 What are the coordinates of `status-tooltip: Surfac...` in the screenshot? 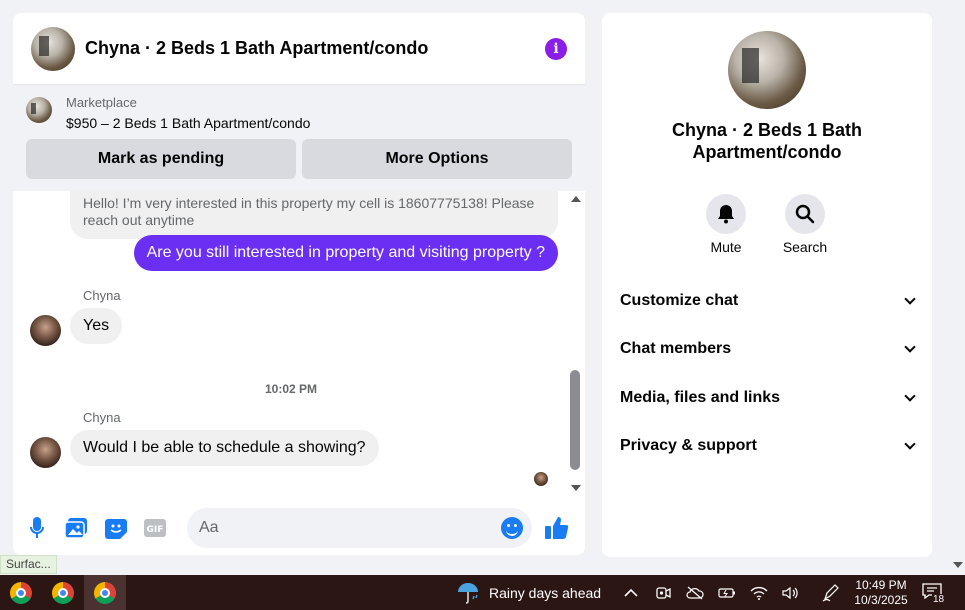 It's located at (28, 564).